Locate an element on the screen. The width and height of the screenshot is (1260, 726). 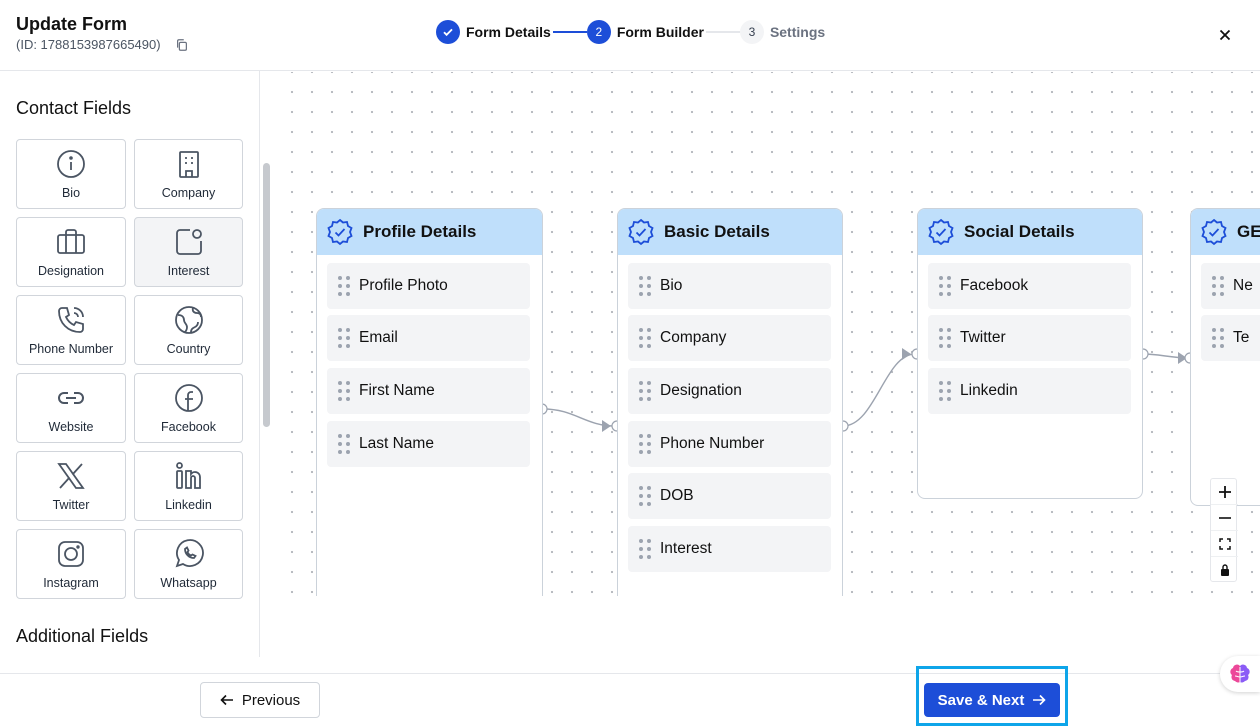
fullscreen-icon is located at coordinates (1224, 543).